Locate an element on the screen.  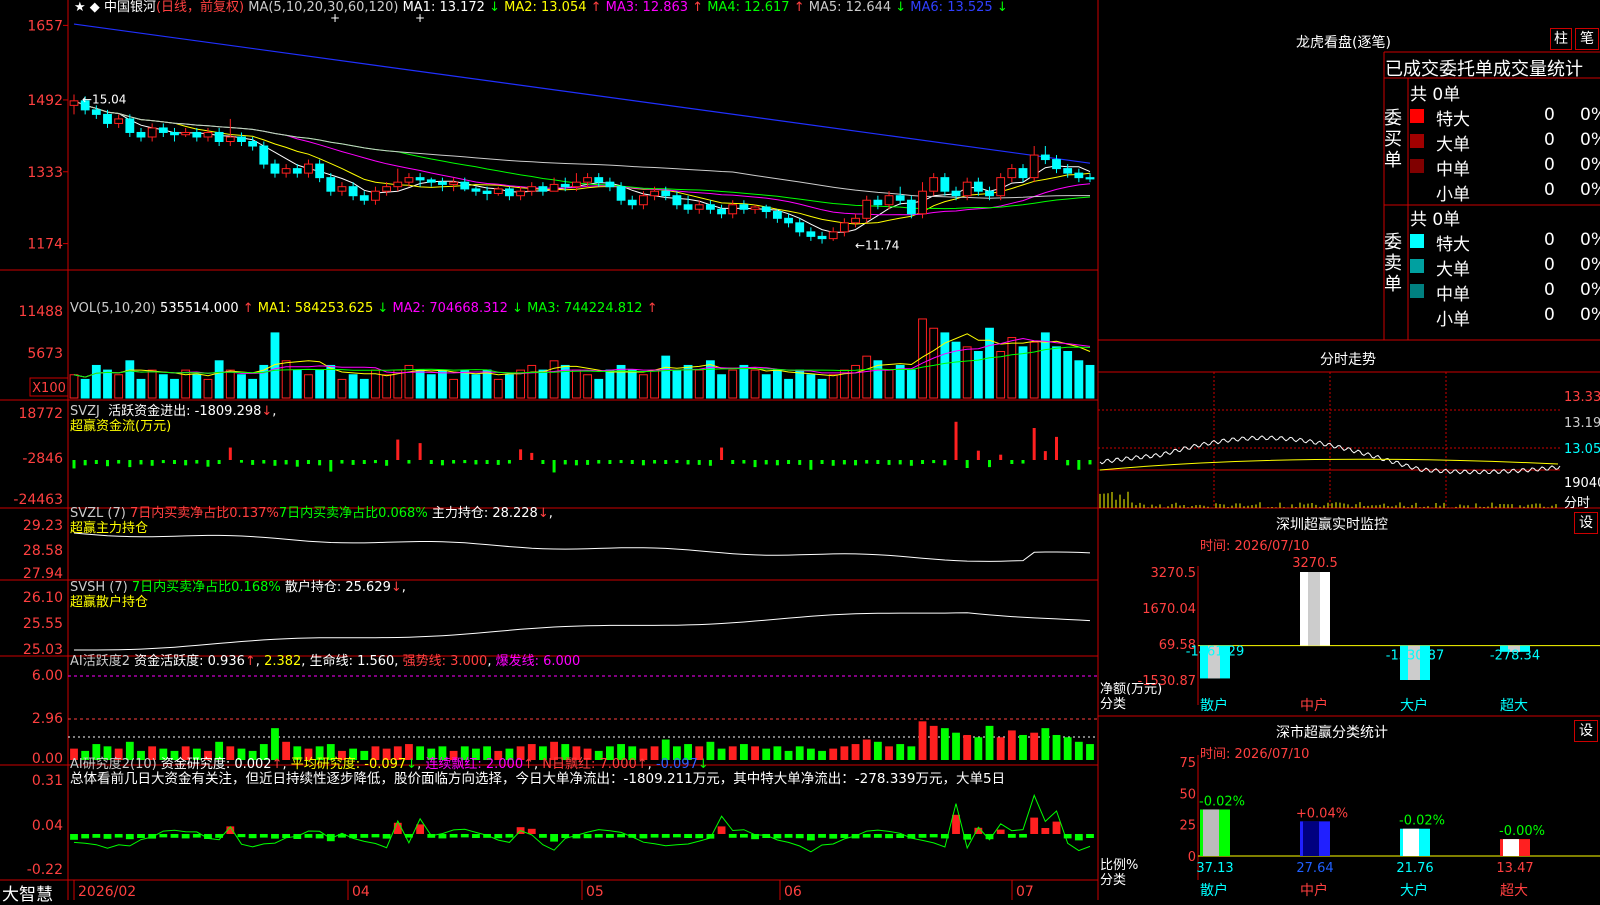
monitor-value-label: 3270.5 is located at coordinates (1315, 563).